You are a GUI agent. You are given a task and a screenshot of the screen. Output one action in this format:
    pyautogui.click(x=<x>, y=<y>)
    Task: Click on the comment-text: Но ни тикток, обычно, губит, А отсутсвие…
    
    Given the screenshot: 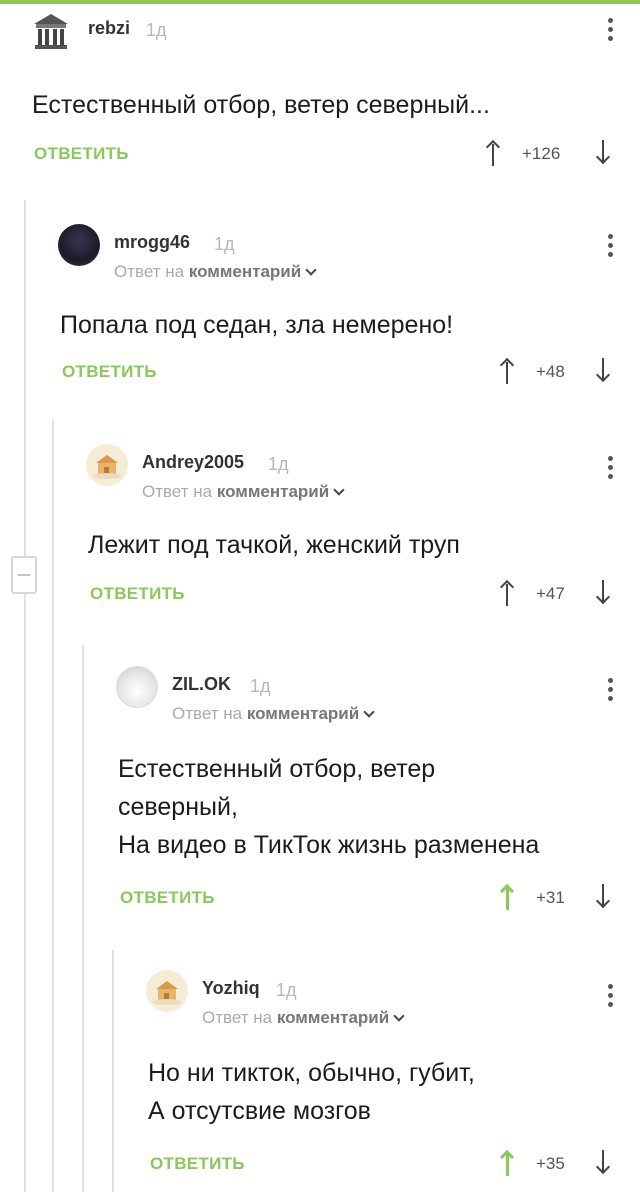 What is the action you would take?
    pyautogui.click(x=311, y=1092)
    